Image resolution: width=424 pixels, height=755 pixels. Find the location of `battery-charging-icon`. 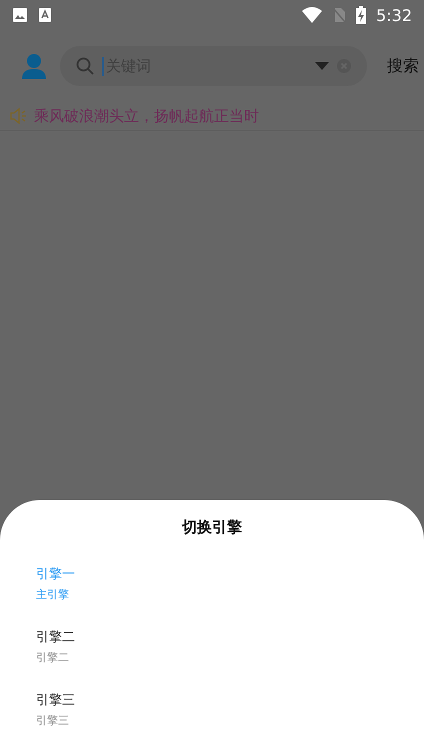

battery-charging-icon is located at coordinates (361, 15).